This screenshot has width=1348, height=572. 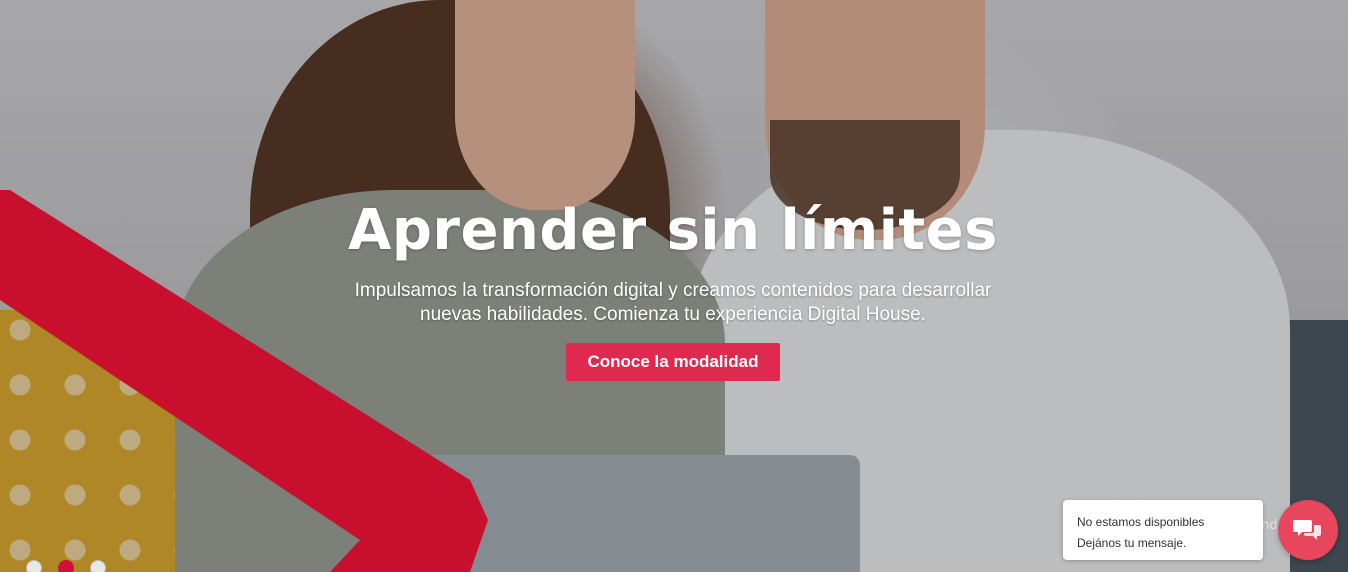 What do you see at coordinates (1141, 522) in the screenshot?
I see `chat-status-text: No estamos disponibles` at bounding box center [1141, 522].